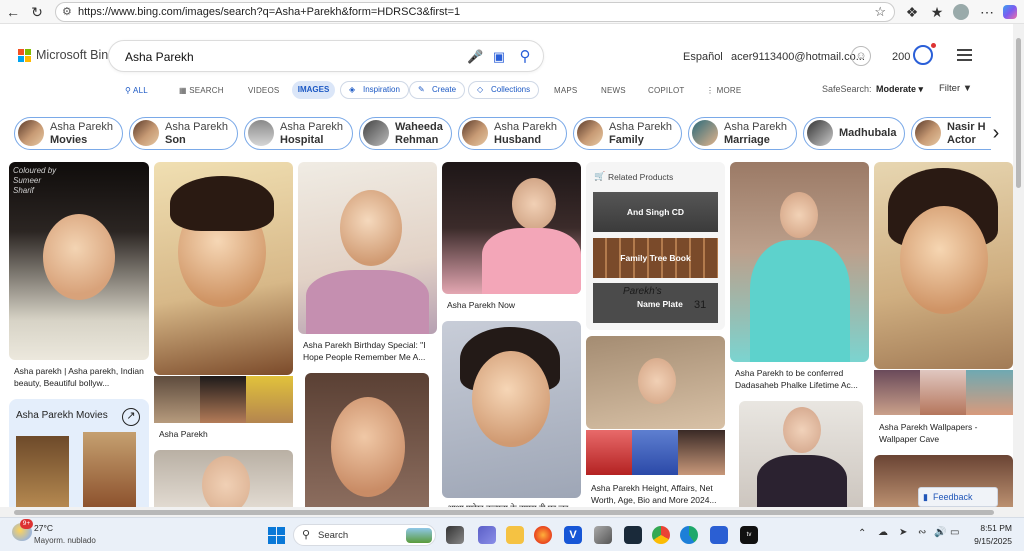 This screenshot has width=1024, height=551. I want to click on product-and-singh-cd: And Singh CD, so click(655, 212).